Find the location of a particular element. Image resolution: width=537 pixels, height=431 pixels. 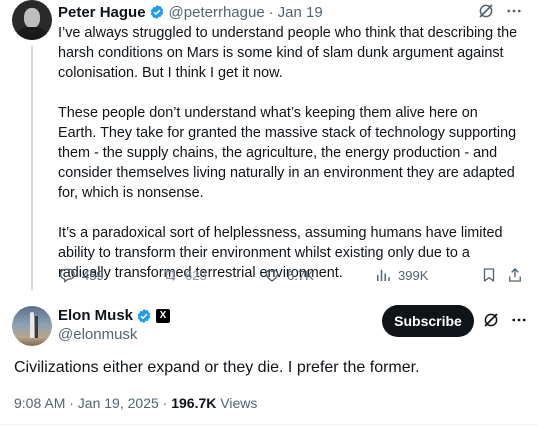

reply-button: 459 is located at coordinates (81, 275).